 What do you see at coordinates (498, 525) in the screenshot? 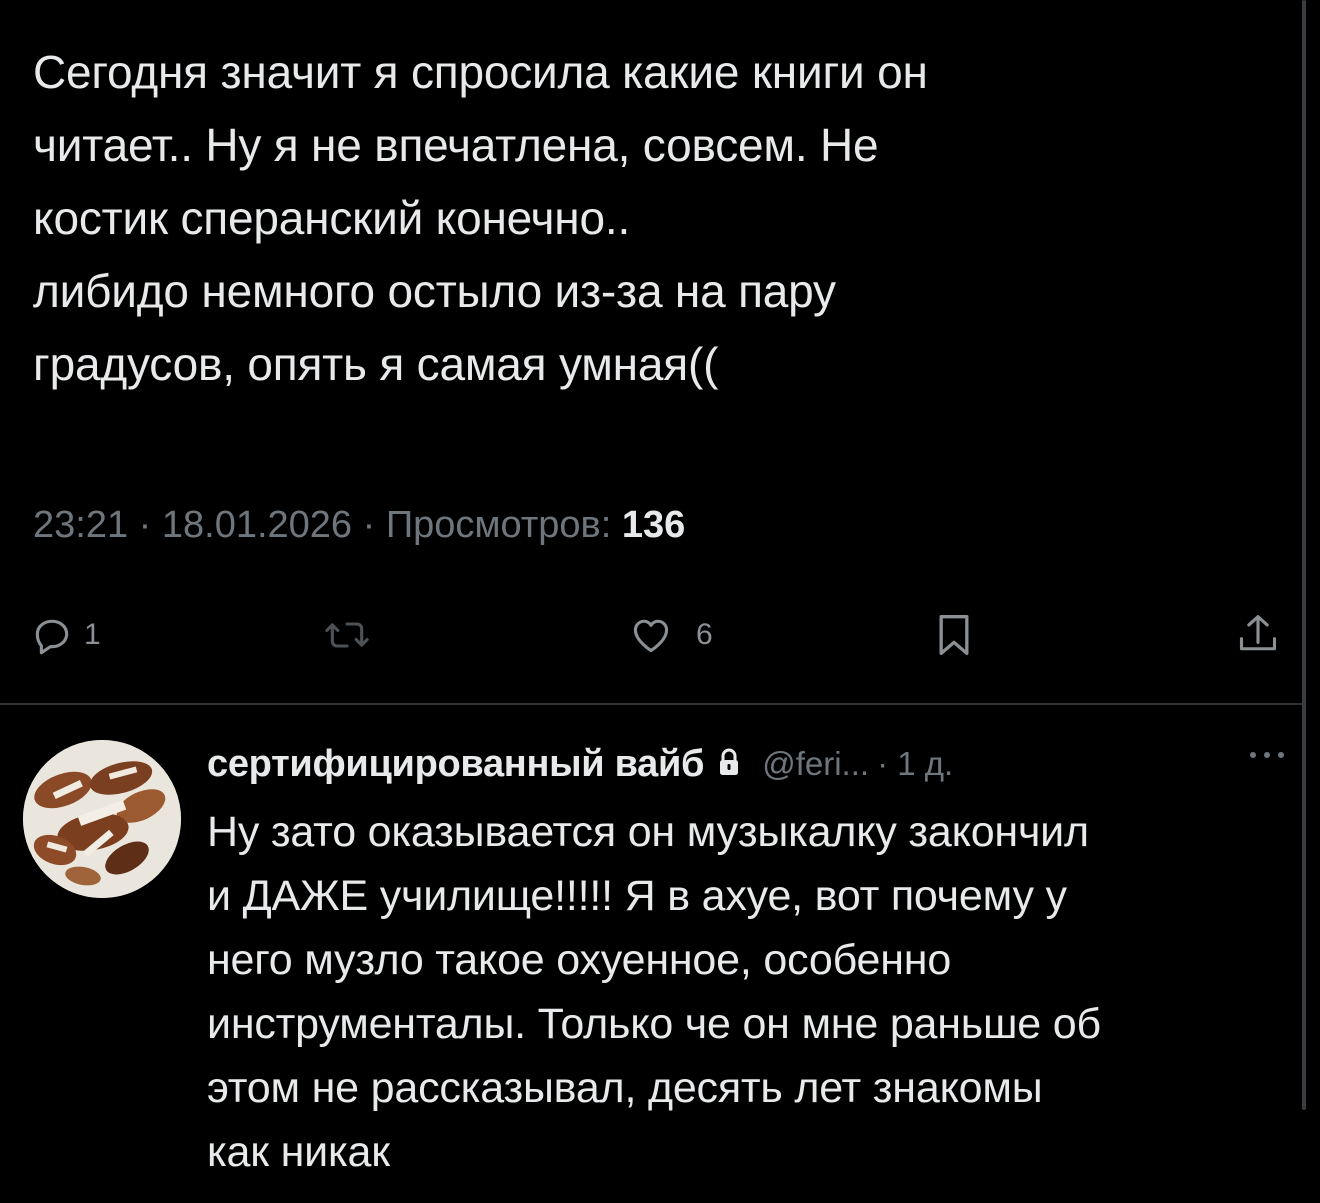
I see `views-label: Просмотров:` at bounding box center [498, 525].